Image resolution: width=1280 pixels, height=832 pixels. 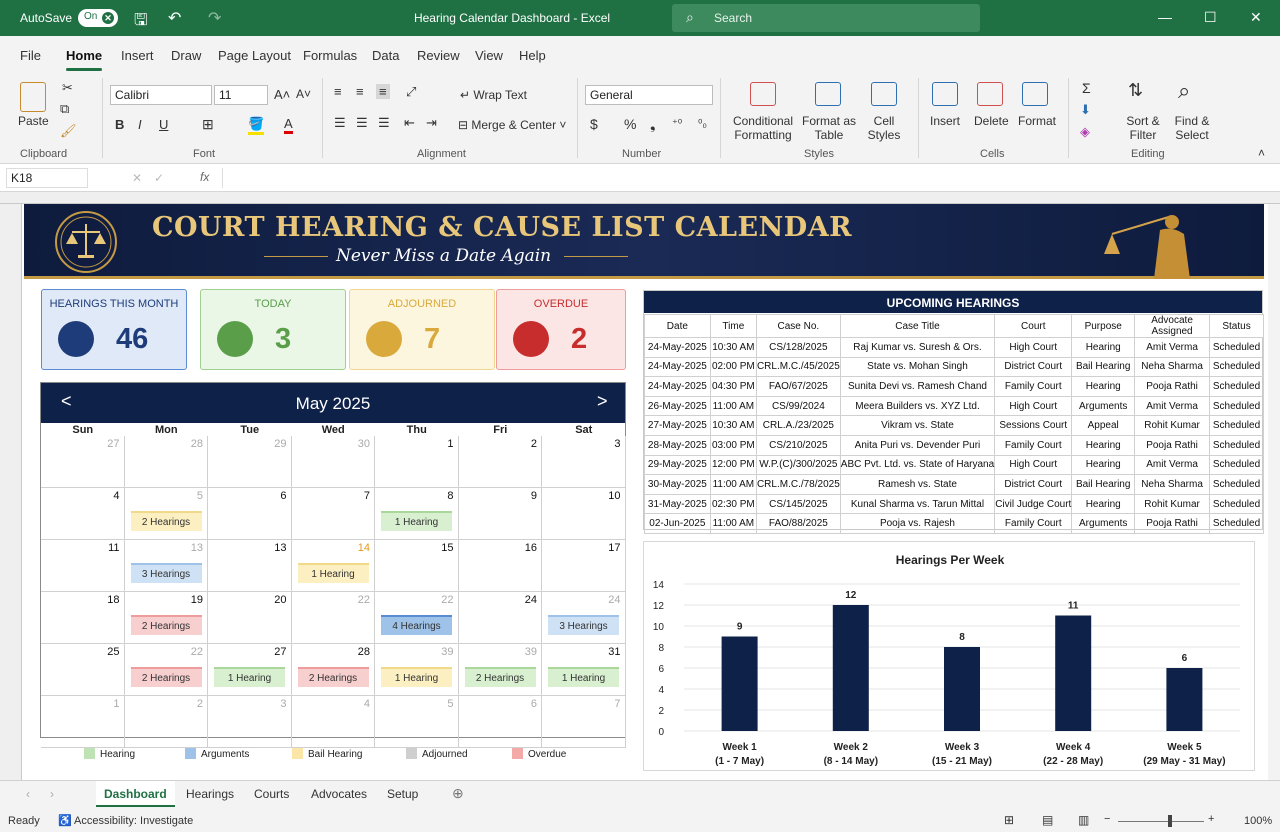 I want to click on table-cell: Anita Puri vs. Devender Puri, so click(x=917, y=445).